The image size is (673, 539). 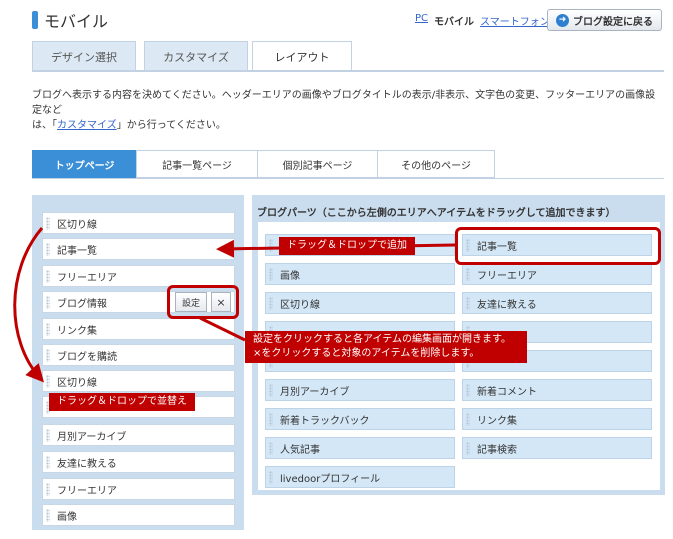 I want to click on settings-pointer-line, so click(x=222, y=329).